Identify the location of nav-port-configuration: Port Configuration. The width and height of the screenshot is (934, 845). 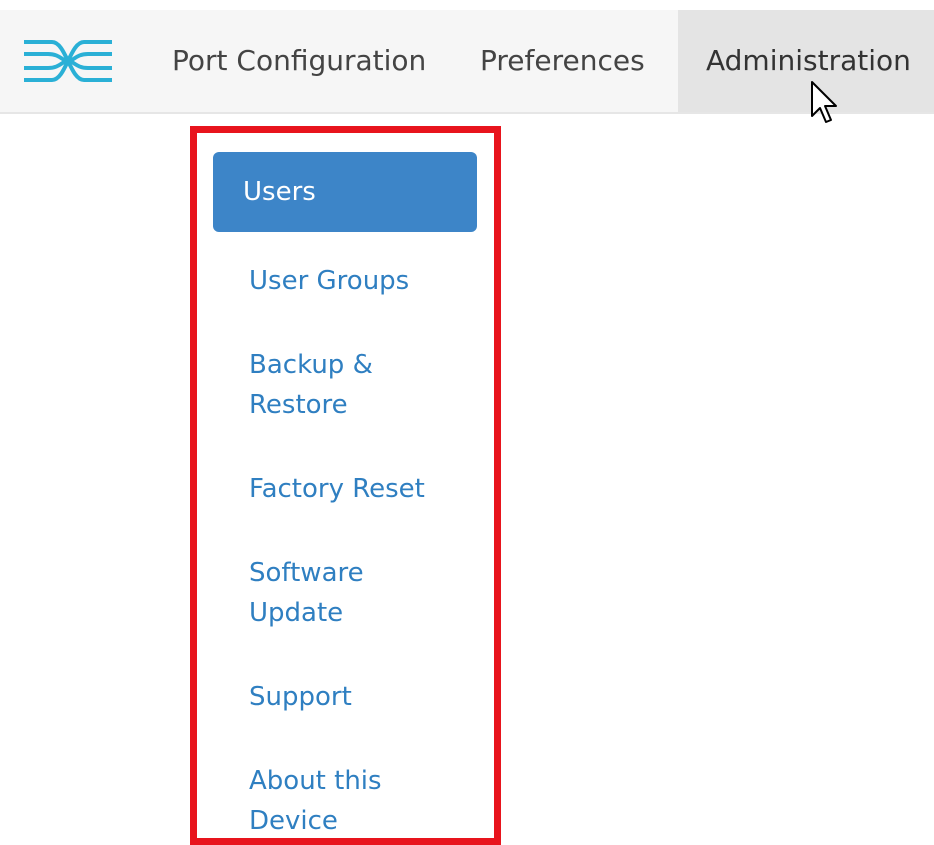
(299, 61).